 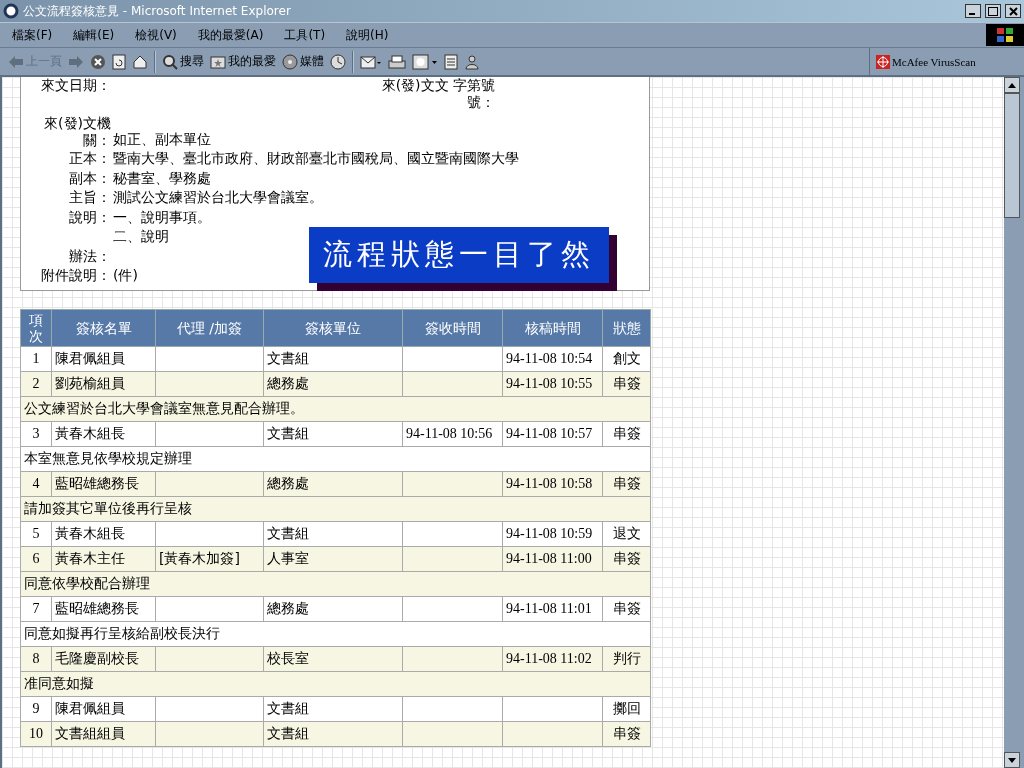 I want to click on mail-button, so click(x=371, y=61).